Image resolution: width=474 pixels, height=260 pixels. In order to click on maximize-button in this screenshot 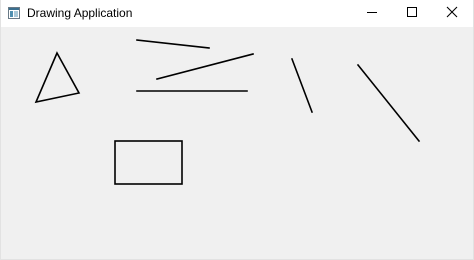, I will do `click(412, 13)`.